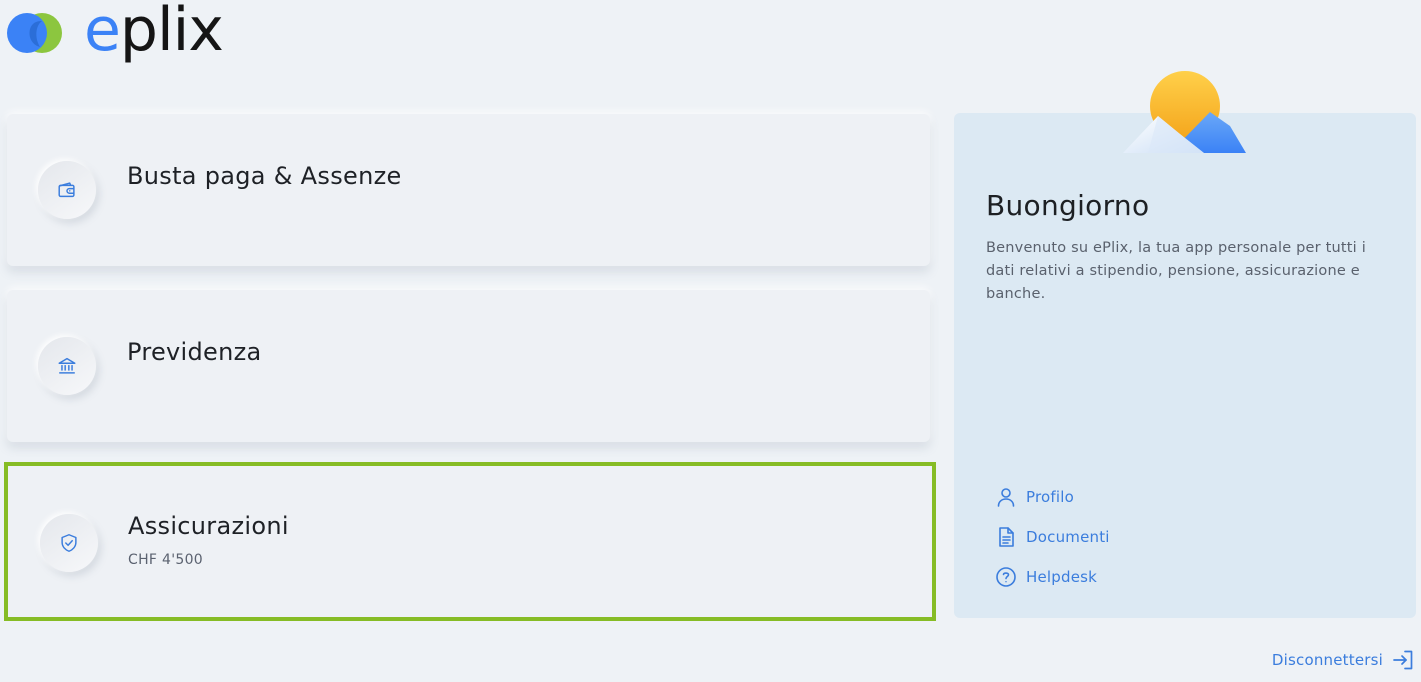 This screenshot has width=1421, height=682. I want to click on card-title: Previdenza, so click(194, 352).